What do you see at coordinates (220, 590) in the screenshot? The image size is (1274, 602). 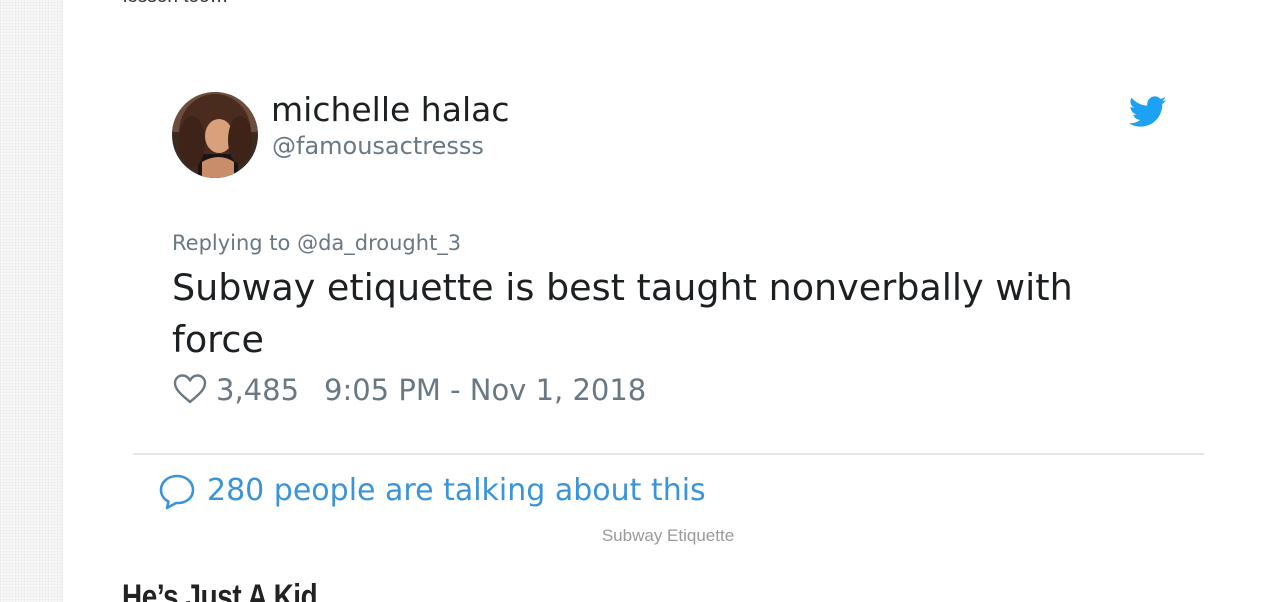 I see `section-heading: He’s Just A Kid` at bounding box center [220, 590].